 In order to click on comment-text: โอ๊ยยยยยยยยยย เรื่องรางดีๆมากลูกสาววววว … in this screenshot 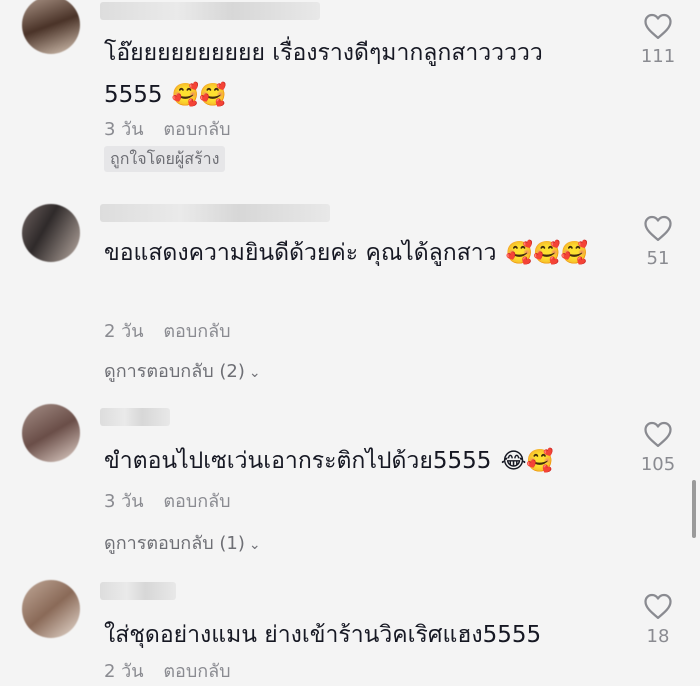, I will do `click(323, 74)`.